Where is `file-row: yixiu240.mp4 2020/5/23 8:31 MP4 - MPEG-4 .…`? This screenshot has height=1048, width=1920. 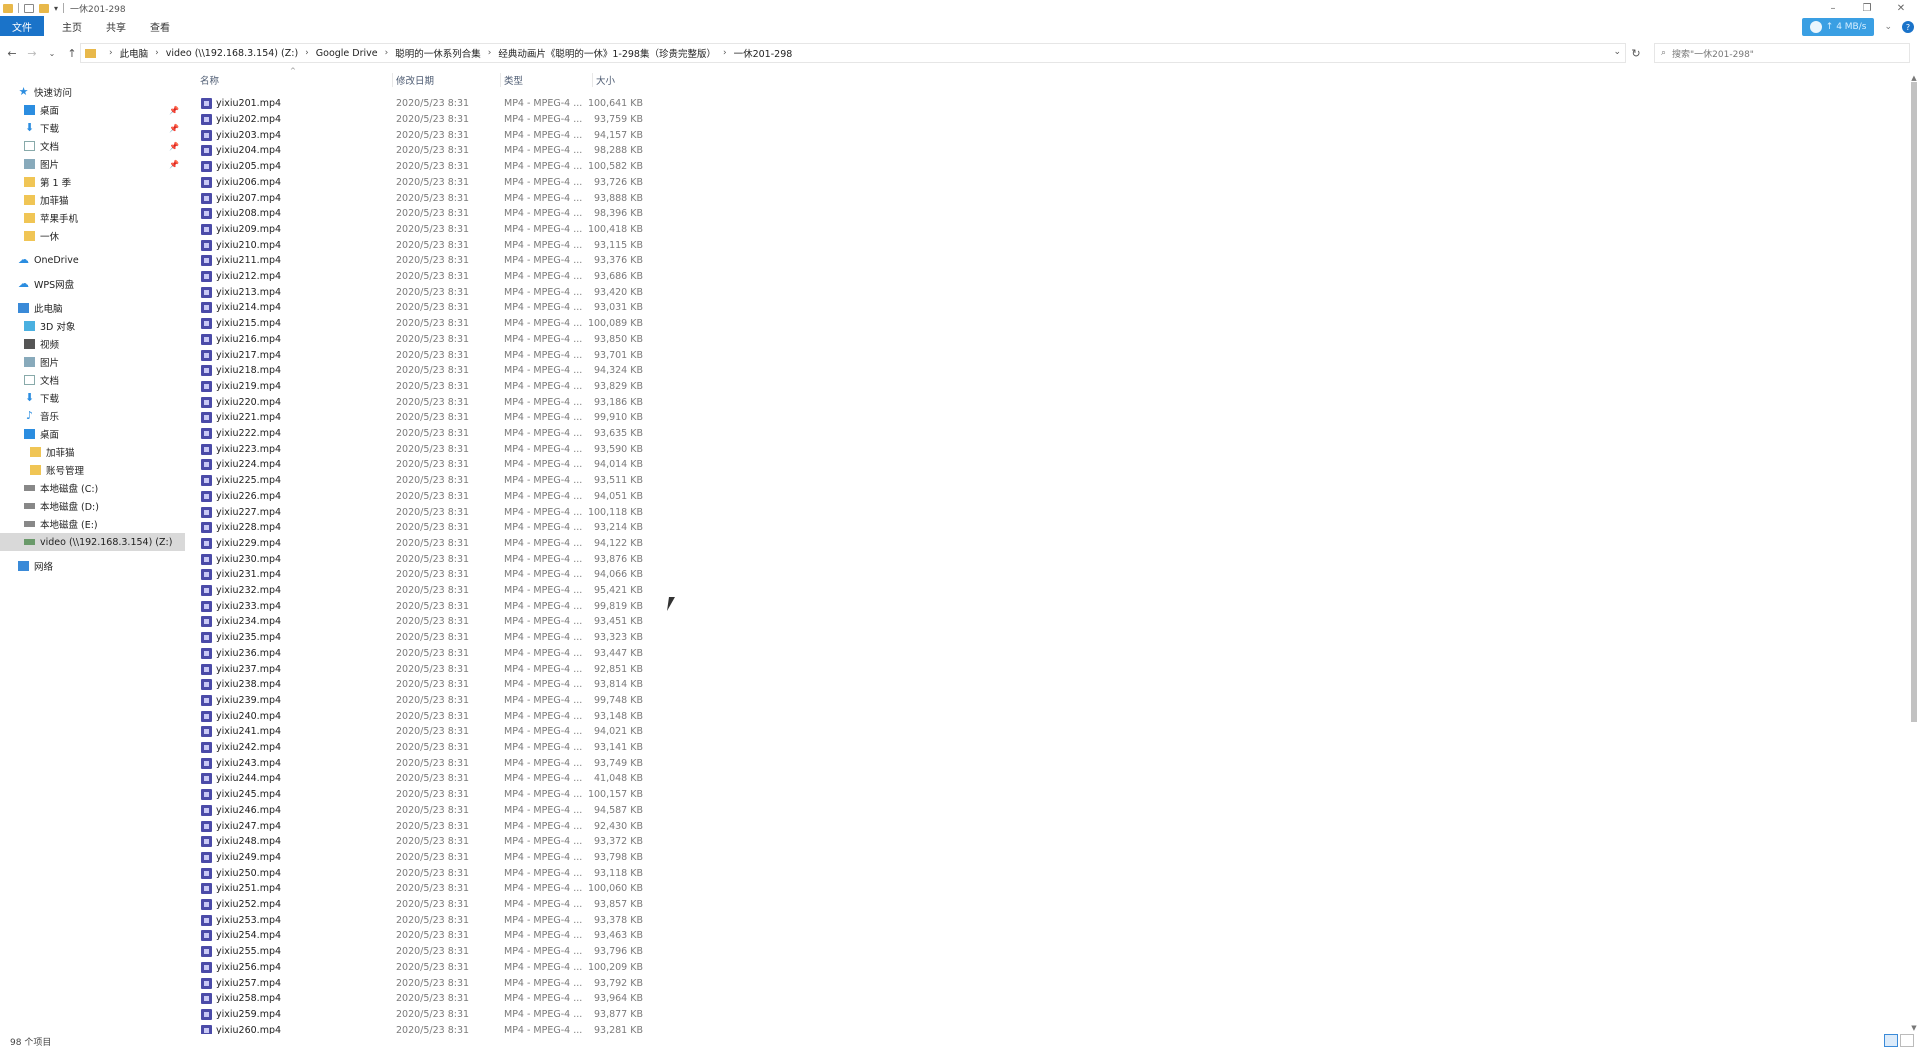 file-row: yixiu240.mp4 2020/5/23 8:31 MP4 - MPEG-4 .… is located at coordinates (428, 716).